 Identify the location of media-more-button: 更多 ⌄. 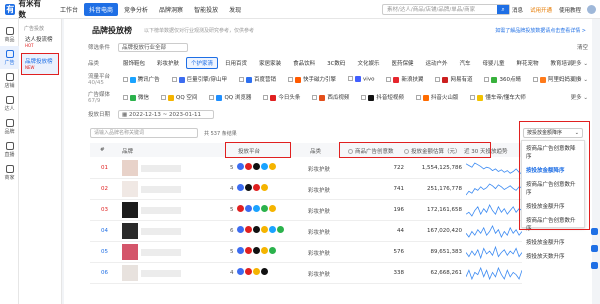
(579, 97).